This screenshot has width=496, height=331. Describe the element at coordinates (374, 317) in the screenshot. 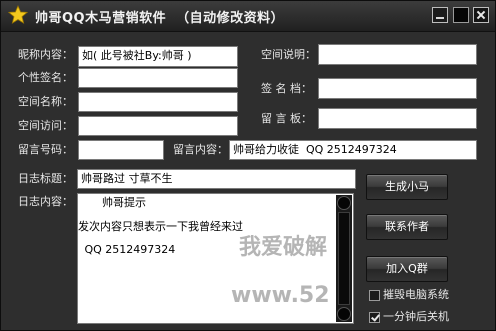

I see `shutdown-checkbox` at that location.